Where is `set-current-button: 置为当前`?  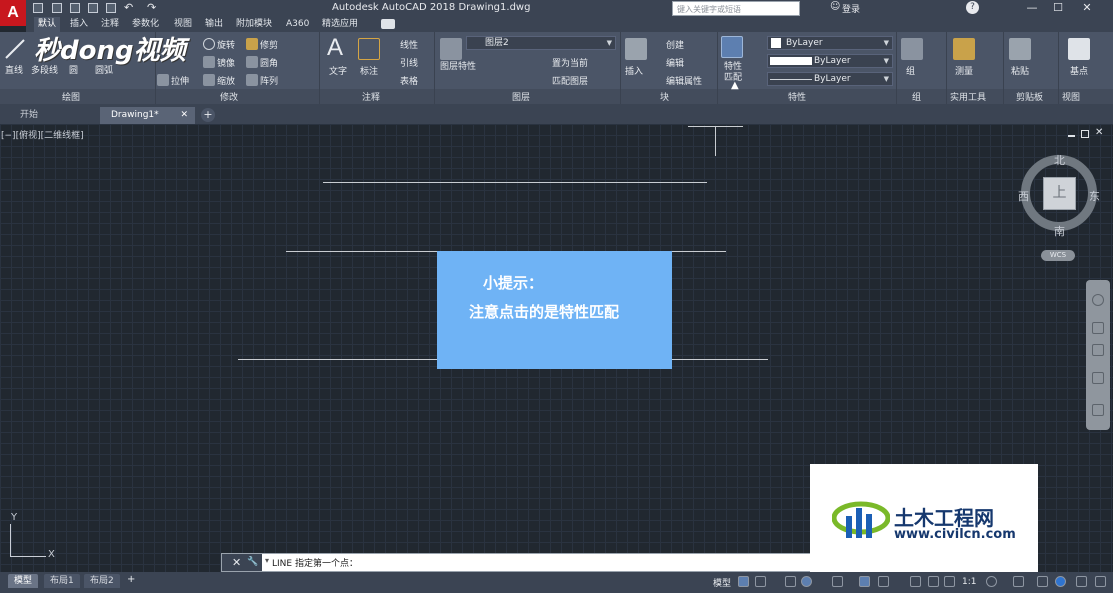 set-current-button: 置为当前 is located at coordinates (570, 62).